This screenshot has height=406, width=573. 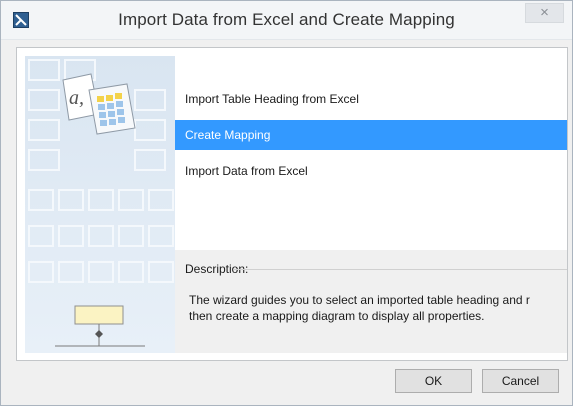 What do you see at coordinates (520, 381) in the screenshot?
I see `cancel-button: Cancel` at bounding box center [520, 381].